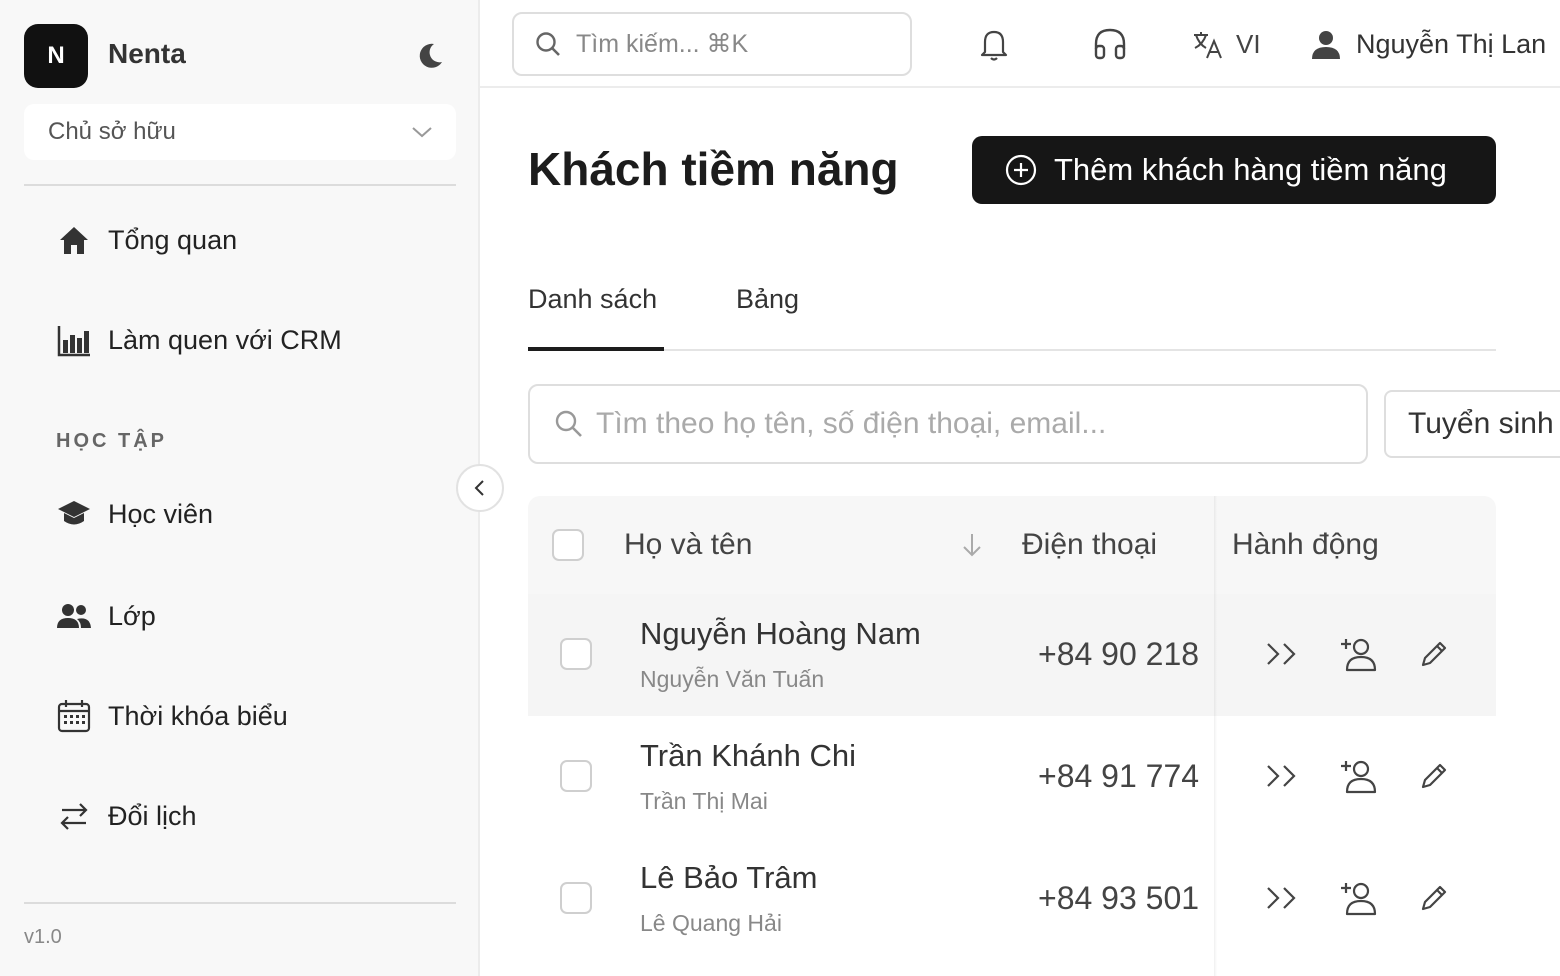 Image resolution: width=1560 pixels, height=976 pixels. I want to click on moon-icon, so click(430, 56).